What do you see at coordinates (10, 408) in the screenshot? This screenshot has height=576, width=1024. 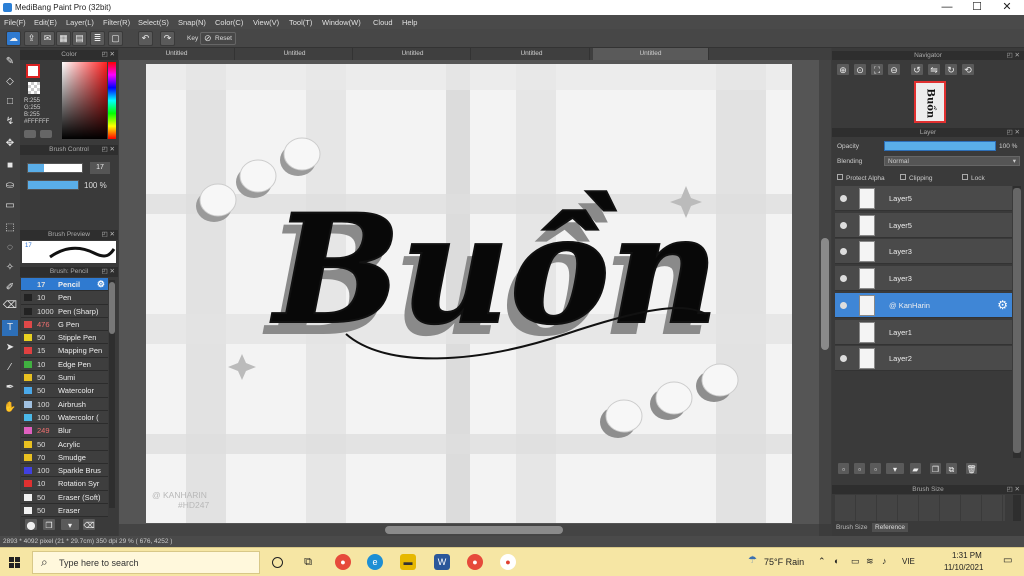 I see `hand-tool-icon: ✋` at bounding box center [10, 408].